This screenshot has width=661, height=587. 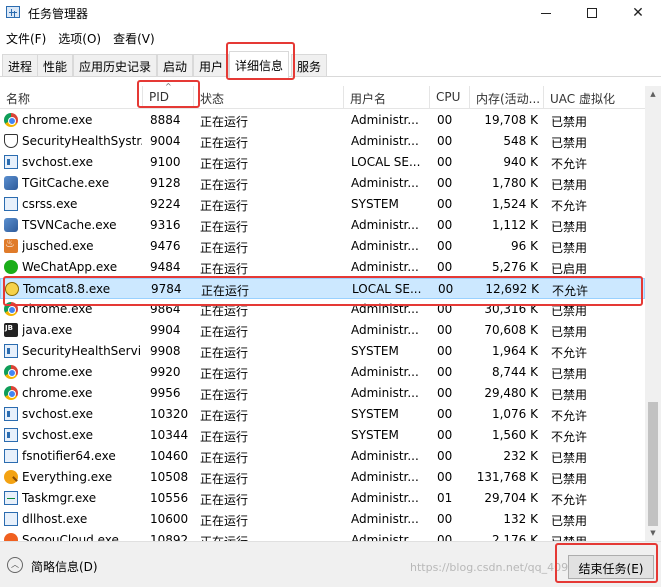 I want to click on process-name: TSVNCache.exe, so click(x=69, y=225).